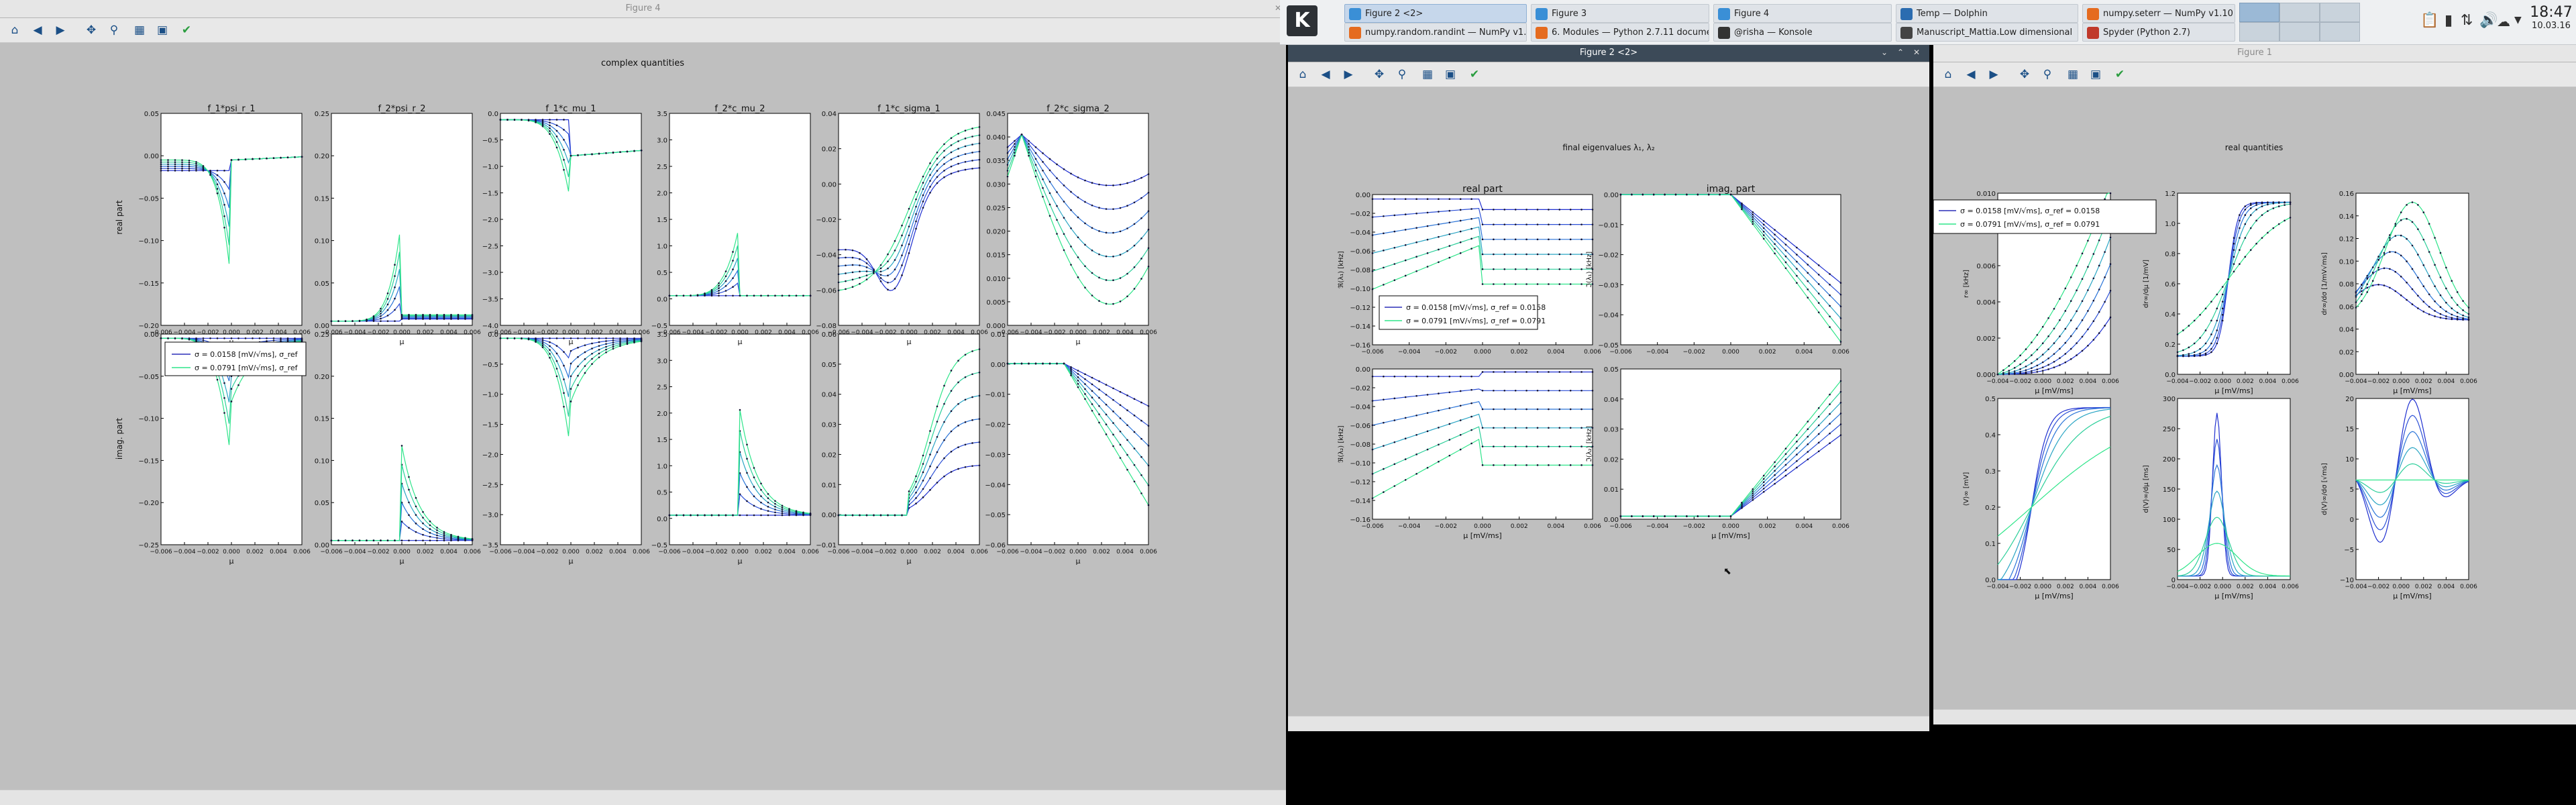 This screenshot has height=805, width=2576. Describe the element at coordinates (148, 377) in the screenshot. I see `y-tick-label: −0.05` at that location.